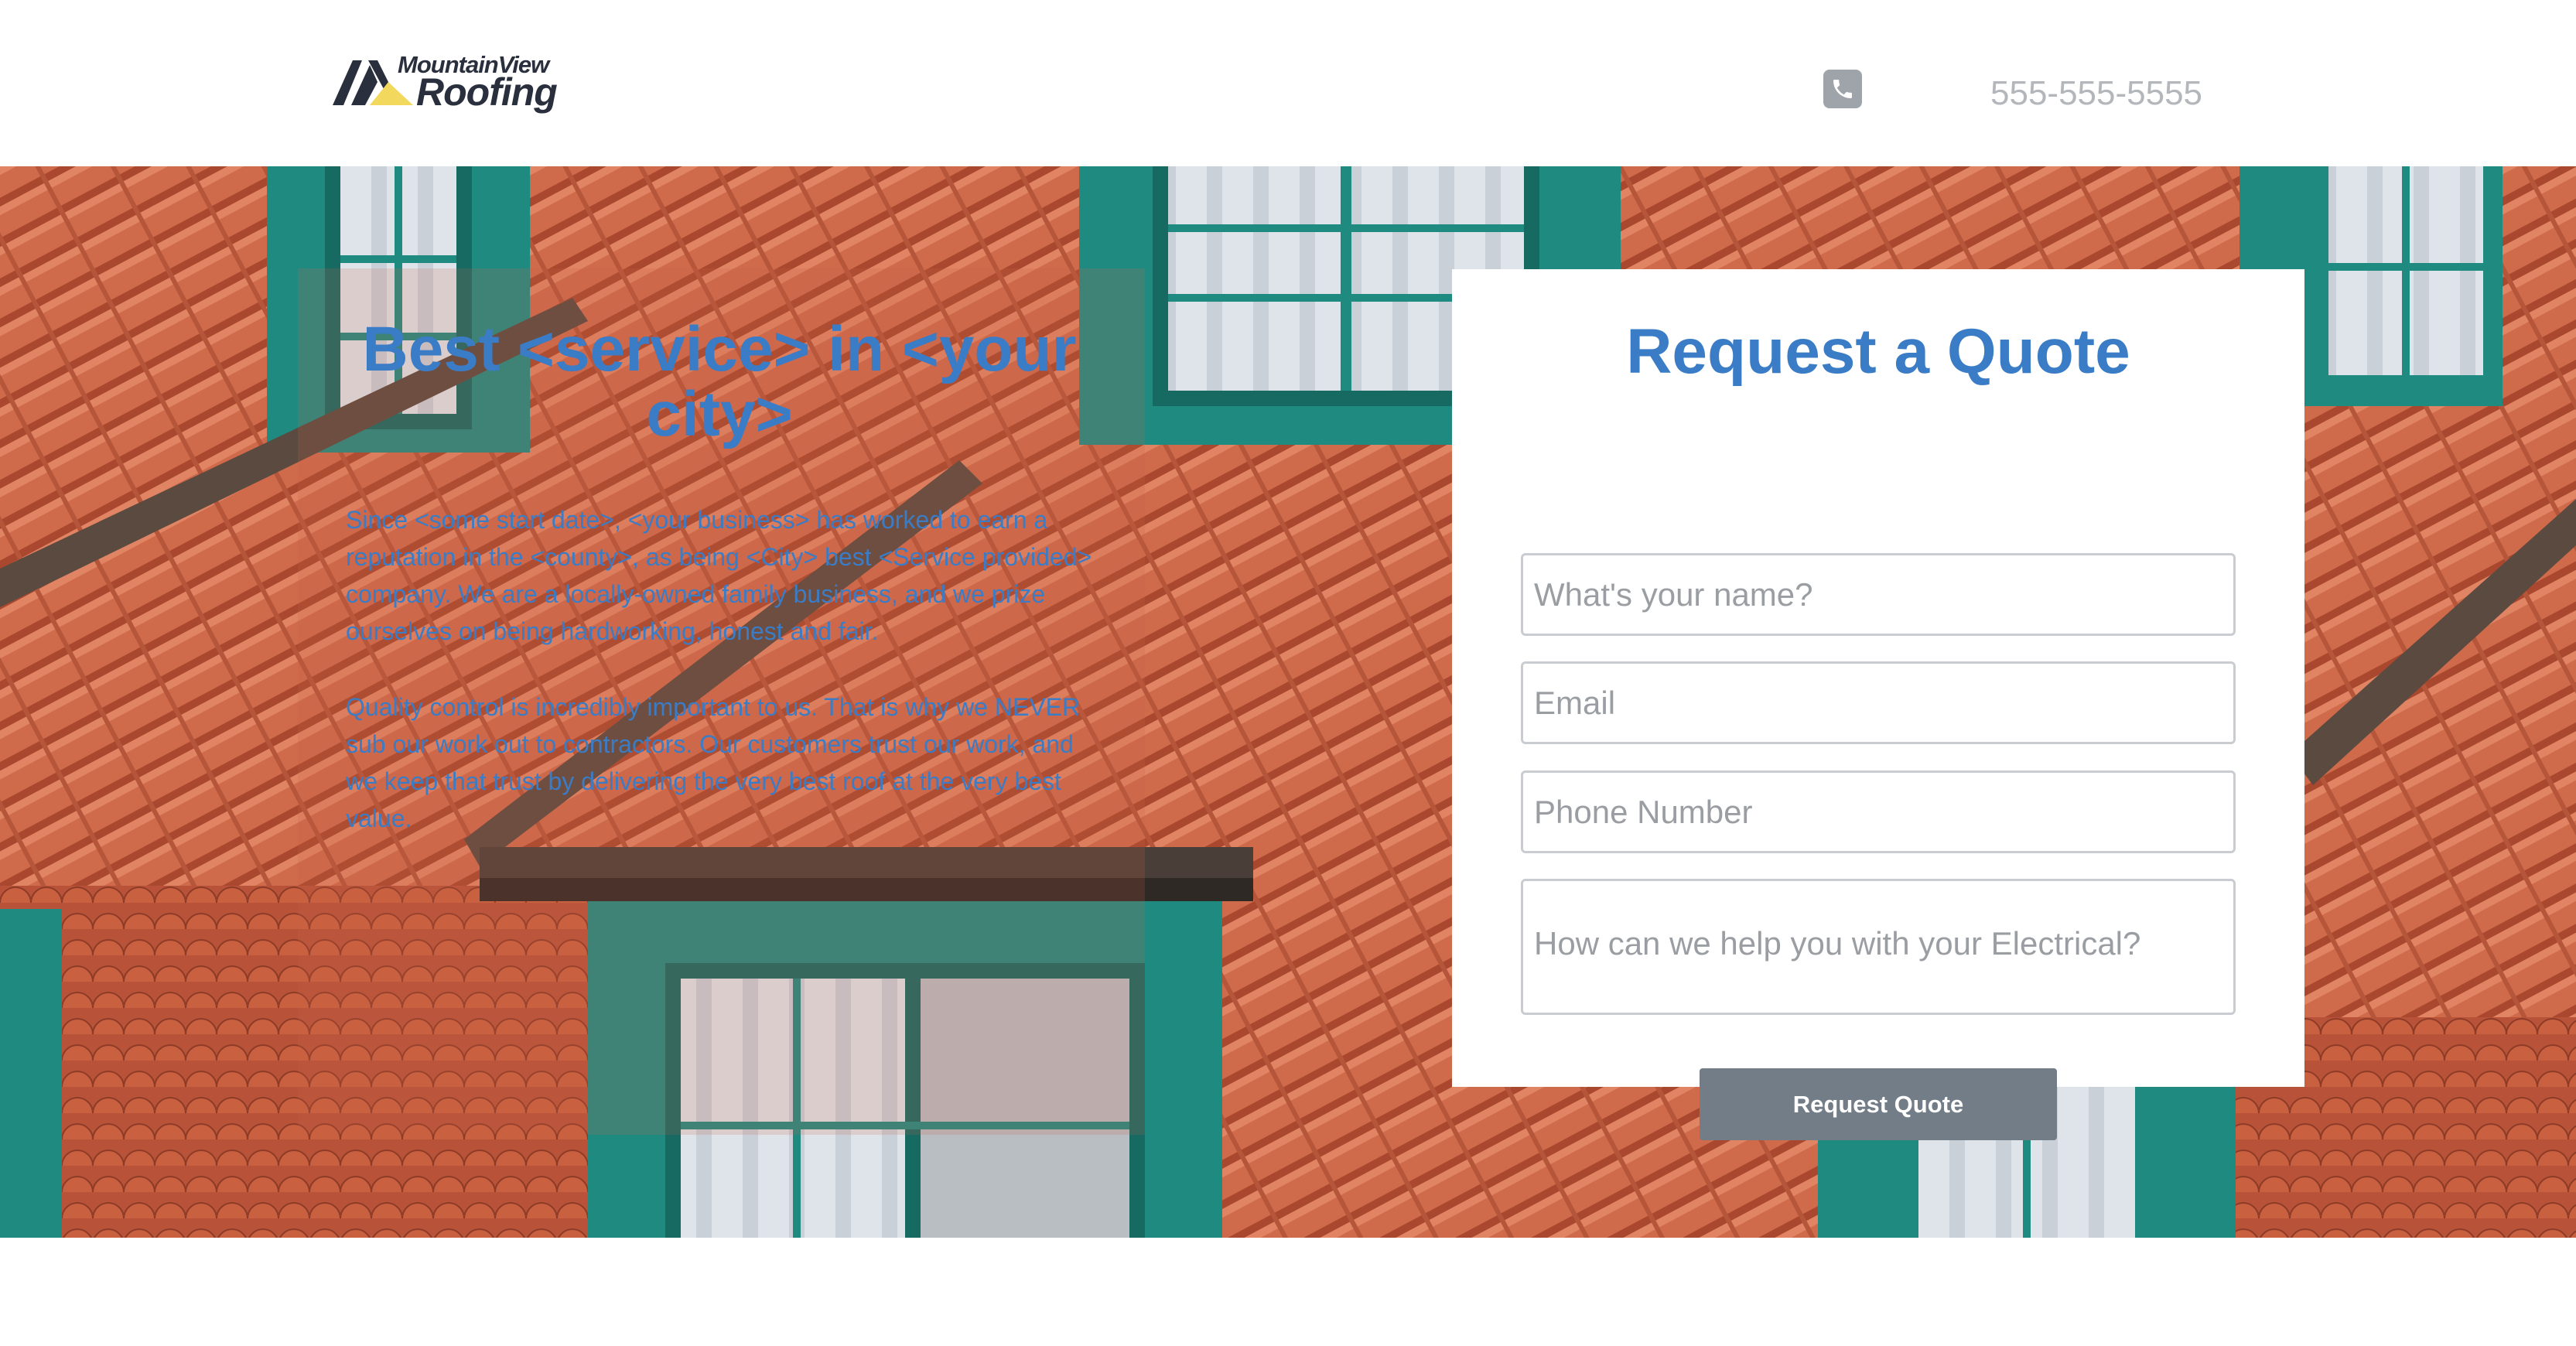 This screenshot has height=1346, width=2576. I want to click on request-quote-button: Request Quote, so click(1878, 1104).